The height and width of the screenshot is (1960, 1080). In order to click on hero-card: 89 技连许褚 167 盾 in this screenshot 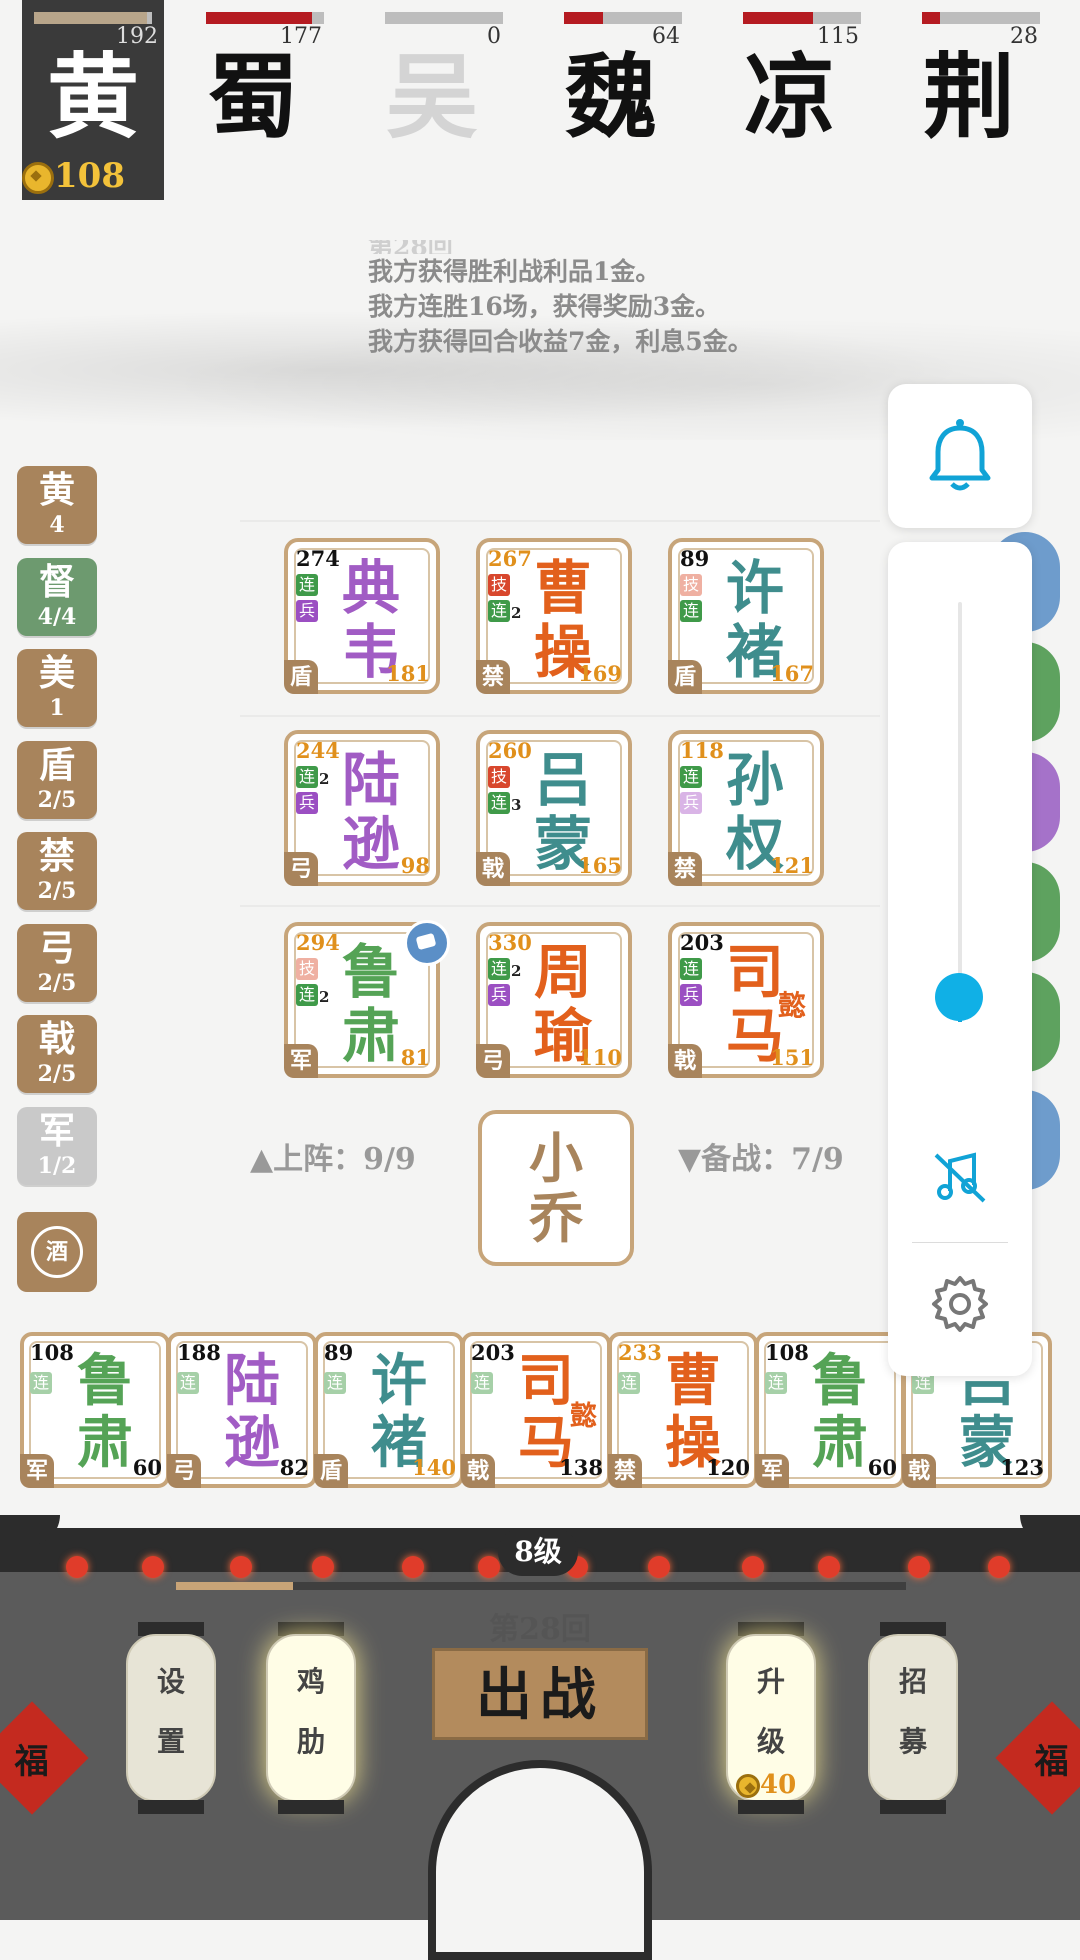, I will do `click(746, 616)`.